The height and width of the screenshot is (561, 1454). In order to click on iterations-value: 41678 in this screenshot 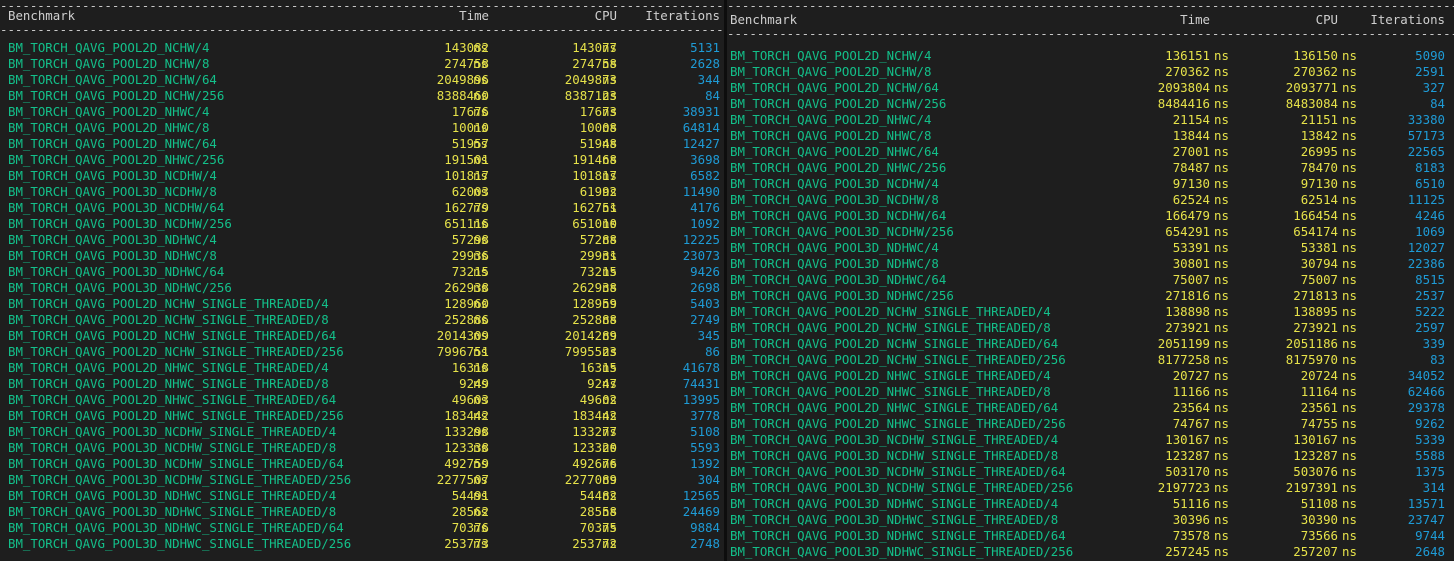, I will do `click(701, 367)`.